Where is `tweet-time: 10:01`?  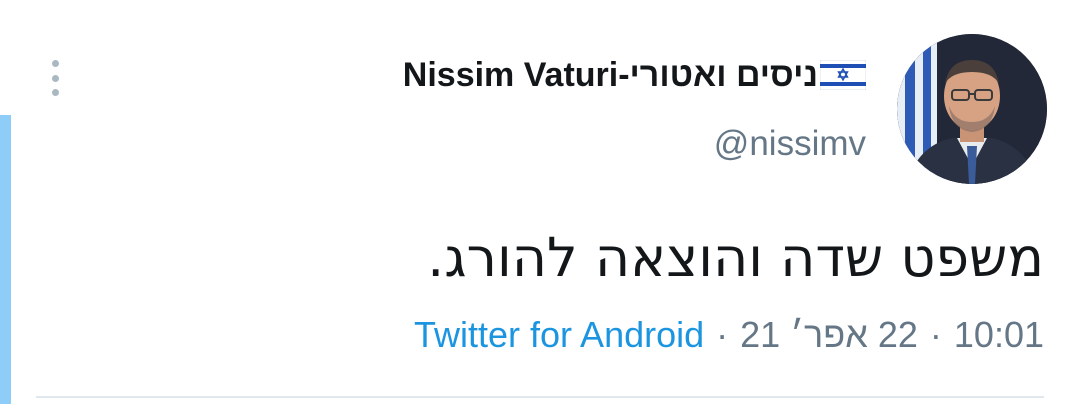 tweet-time: 10:01 is located at coordinates (998, 334).